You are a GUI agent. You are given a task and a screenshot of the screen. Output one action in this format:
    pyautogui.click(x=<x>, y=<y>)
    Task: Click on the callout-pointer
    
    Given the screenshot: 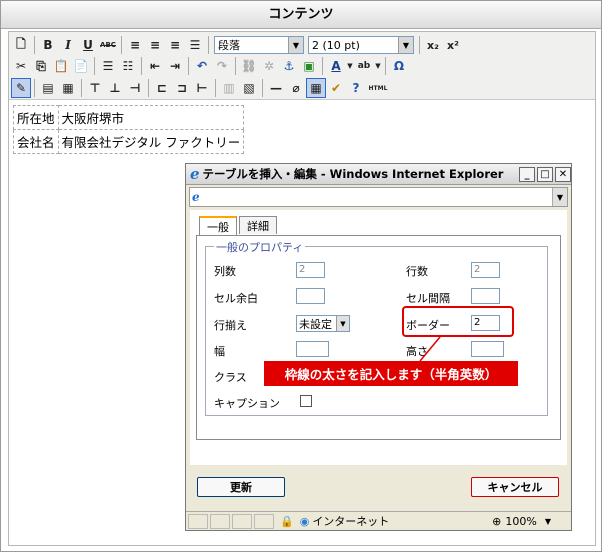 What is the action you would take?
    pyautogui.click(x=430, y=349)
    